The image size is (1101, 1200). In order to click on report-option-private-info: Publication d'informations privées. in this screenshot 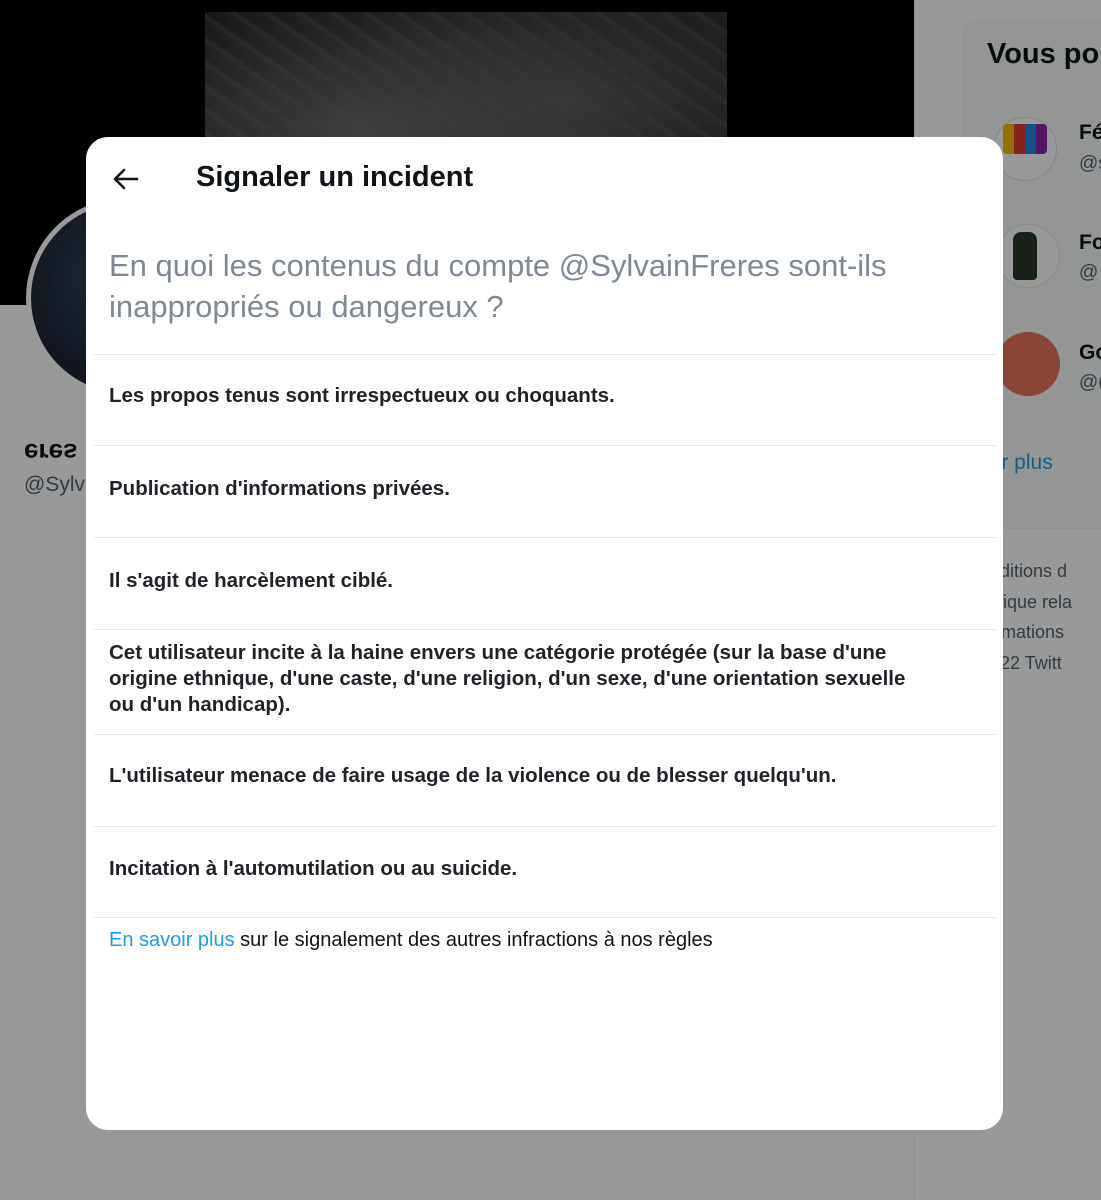, I will do `click(545, 491)`.